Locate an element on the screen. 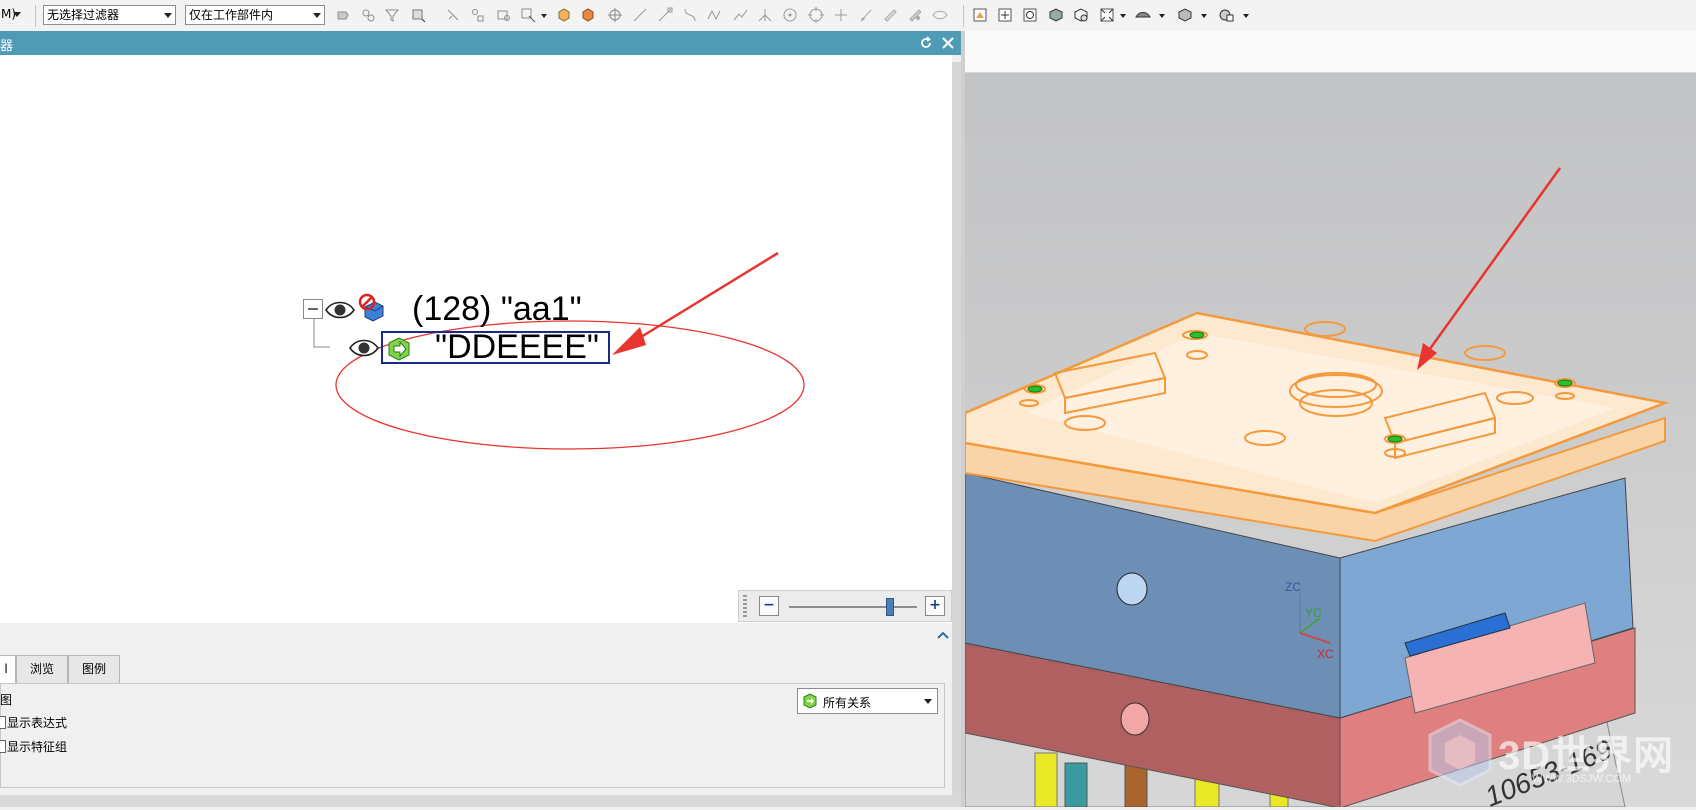  multi-select-icon is located at coordinates (418, 15).